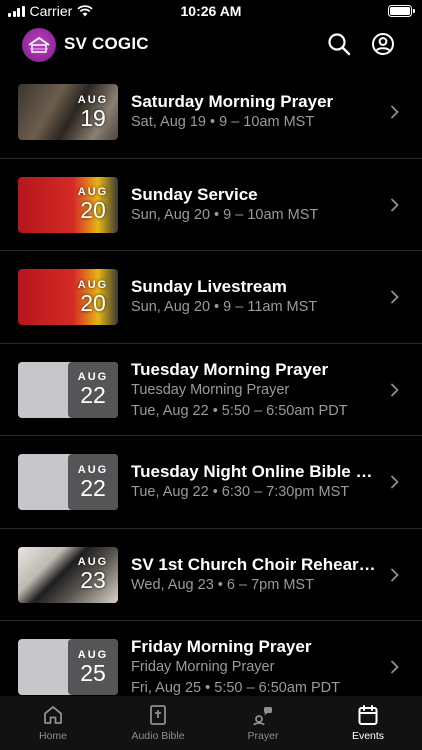 Image resolution: width=422 pixels, height=750 pixels. I want to click on tab-bar: Home Audio Bible Prayer Events, so click(211, 723).